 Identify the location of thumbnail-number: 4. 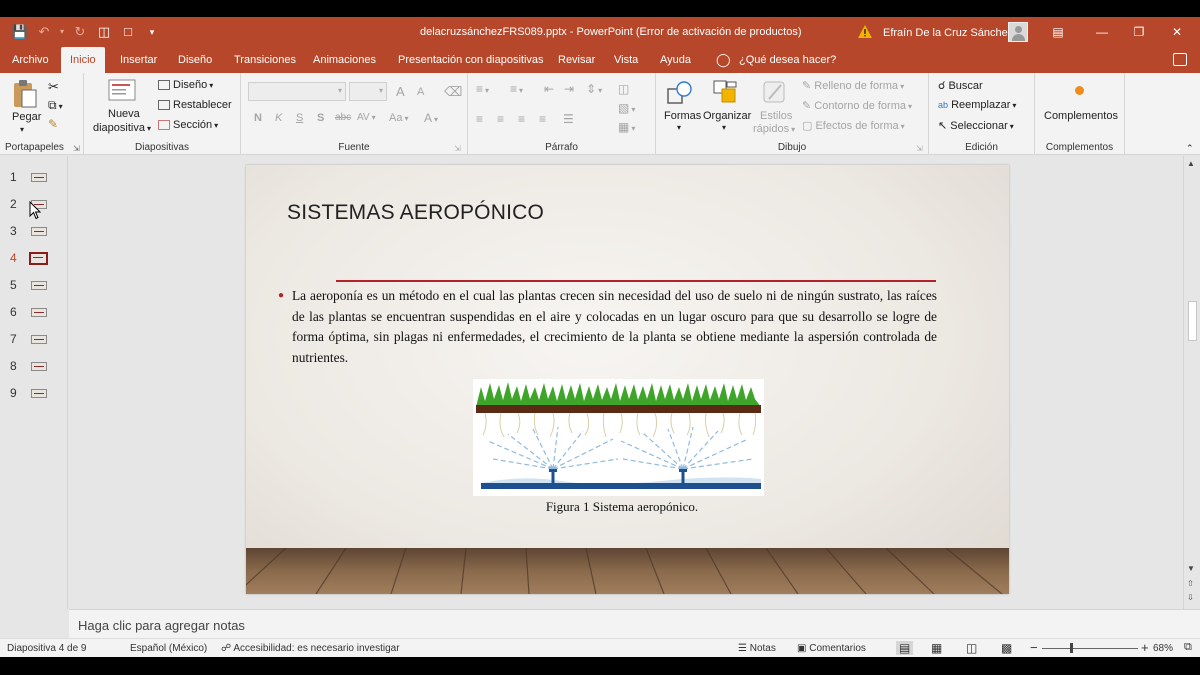
(13, 258).